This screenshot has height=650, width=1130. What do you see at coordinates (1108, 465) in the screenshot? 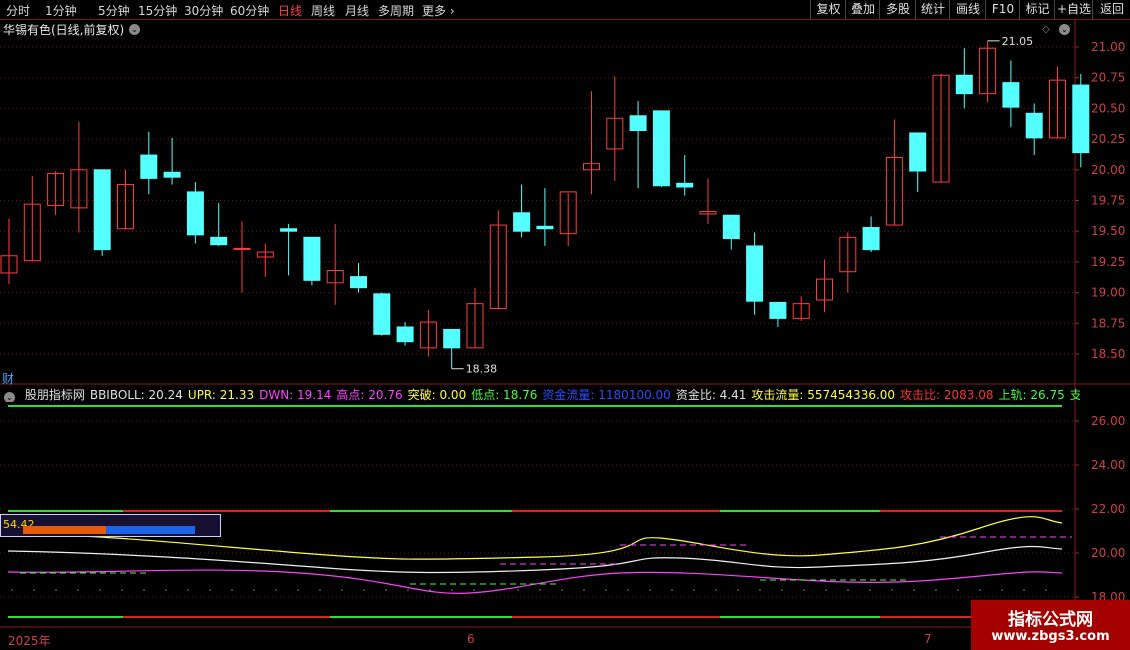
I see `indicator-tick-label: 24.00` at bounding box center [1108, 465].